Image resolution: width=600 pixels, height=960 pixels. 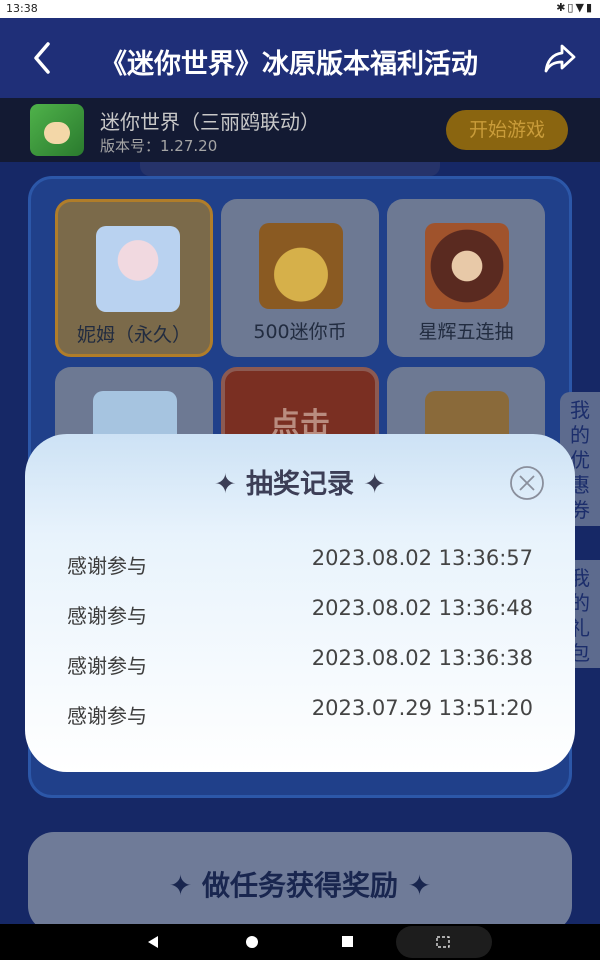 What do you see at coordinates (22, 8) in the screenshot?
I see `status-time: 13:38` at bounding box center [22, 8].